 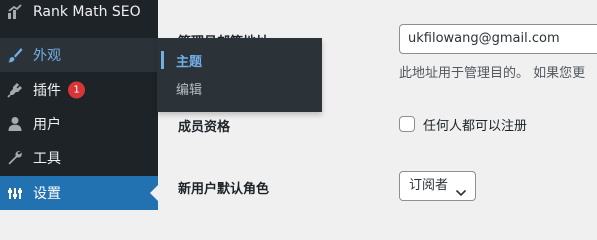 What do you see at coordinates (79, 193) in the screenshot?
I see `sidebar-item-settings: 设置` at bounding box center [79, 193].